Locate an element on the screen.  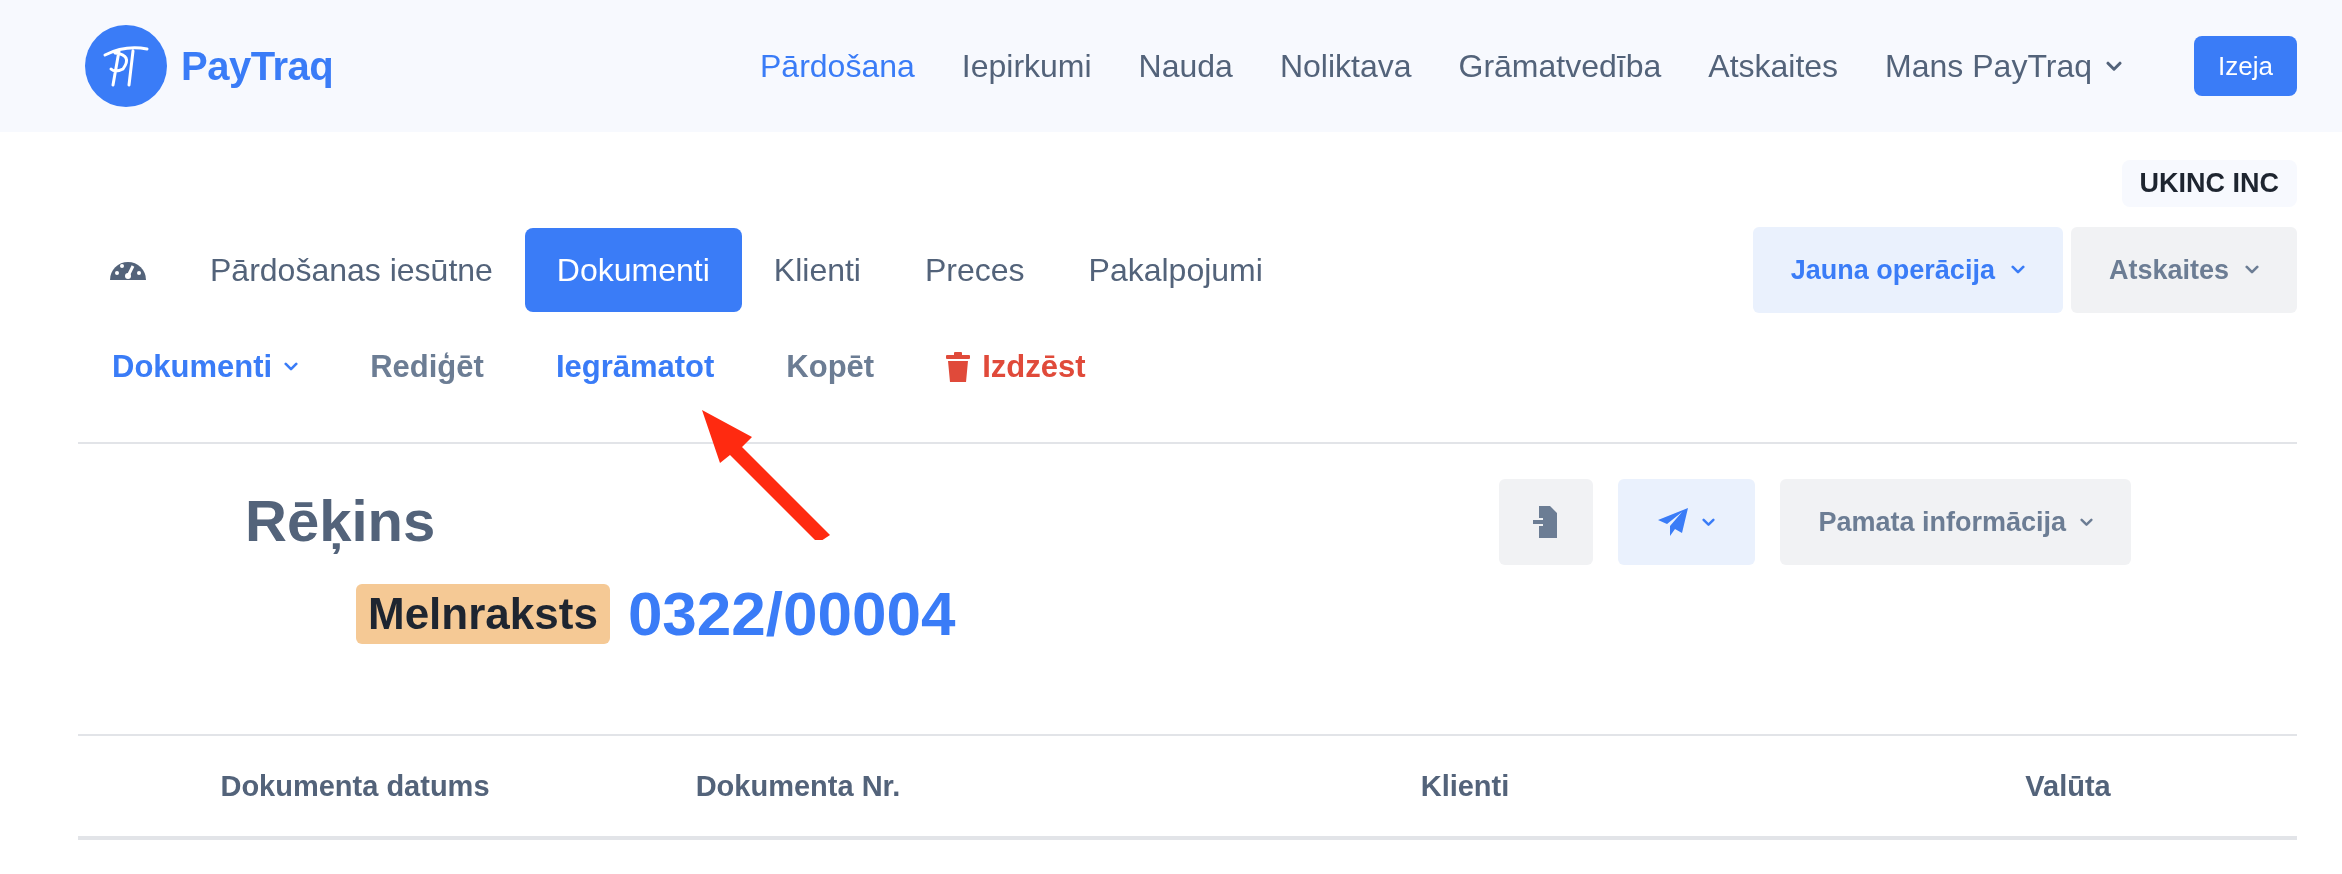
nav-link: Grāmatvedība is located at coordinates (1560, 66).